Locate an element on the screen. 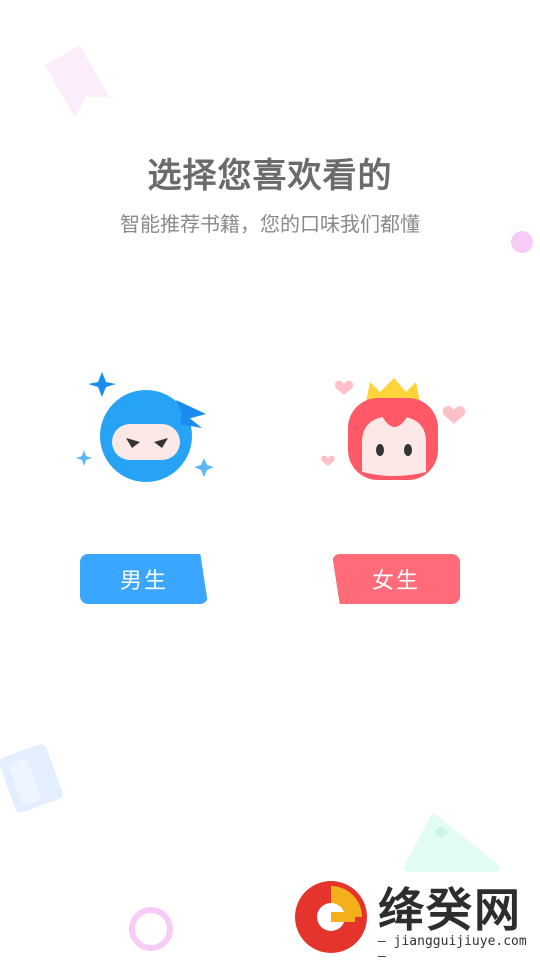 The height and width of the screenshot is (964, 540). page-title: 选择您喜欢看的 is located at coordinates (270, 176).